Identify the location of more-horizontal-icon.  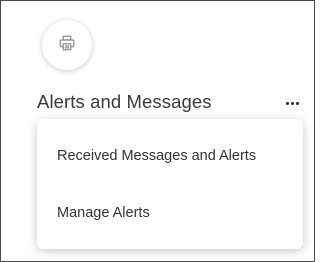
(292, 103).